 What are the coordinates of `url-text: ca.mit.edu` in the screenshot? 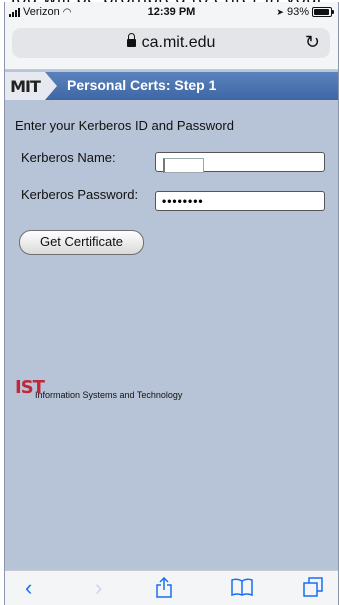 It's located at (178, 42).